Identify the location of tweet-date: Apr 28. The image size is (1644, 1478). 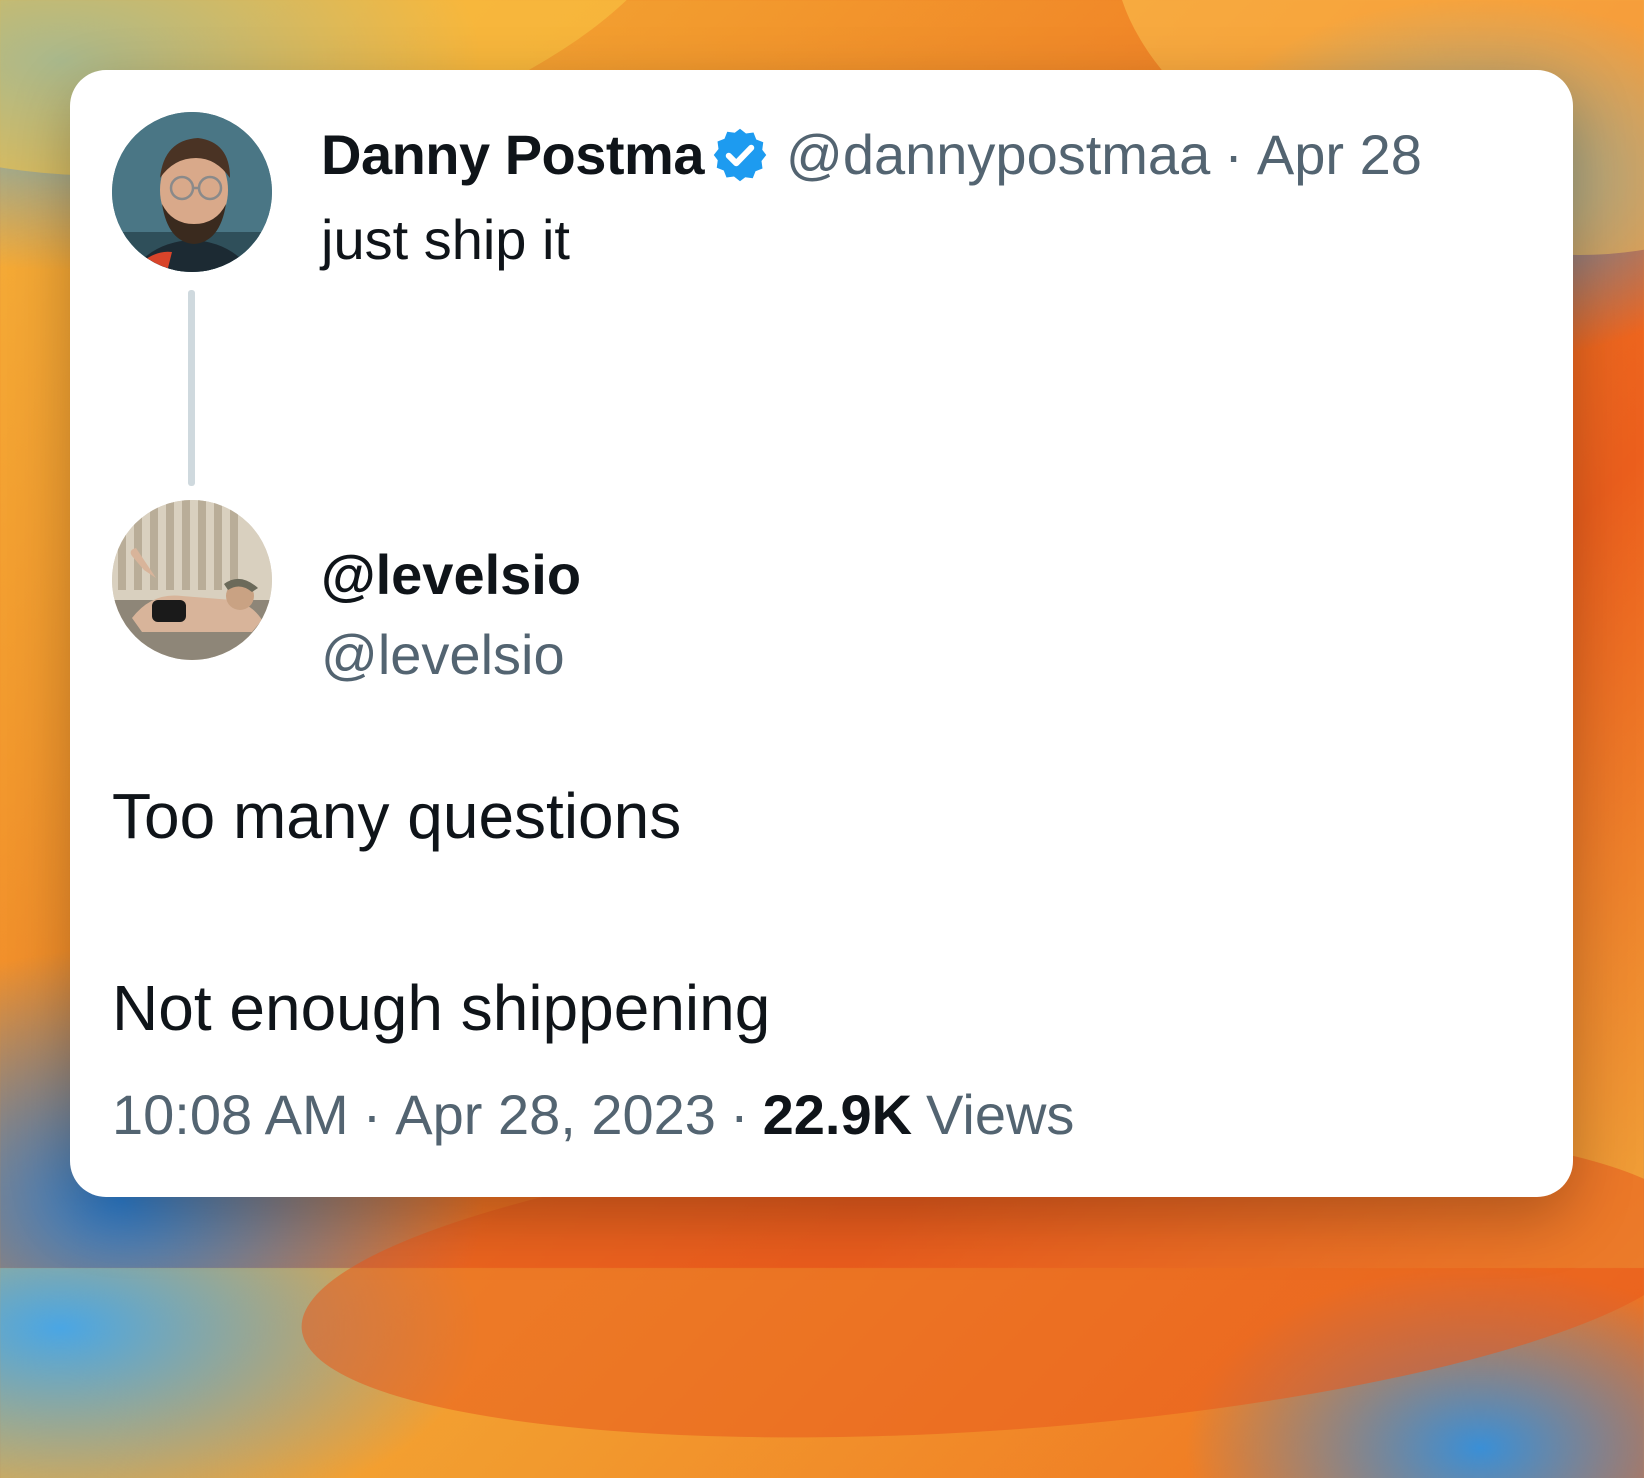
(1339, 155).